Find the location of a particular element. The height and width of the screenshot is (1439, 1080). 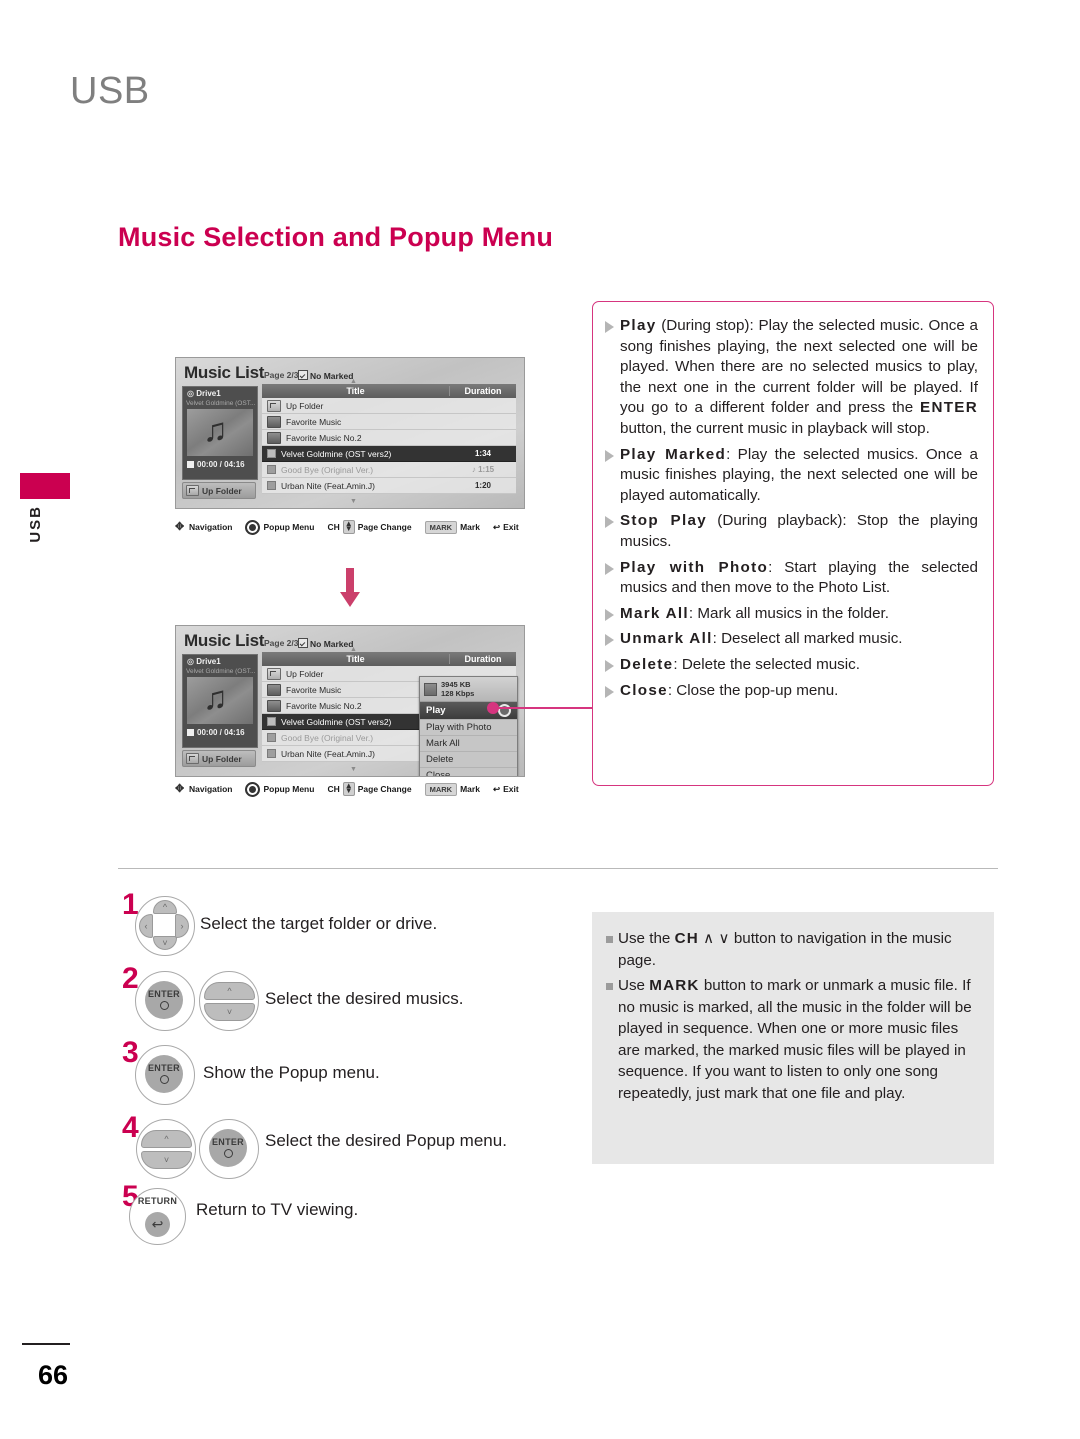

return-button: RETURN ↩ is located at coordinates (157, 1216).